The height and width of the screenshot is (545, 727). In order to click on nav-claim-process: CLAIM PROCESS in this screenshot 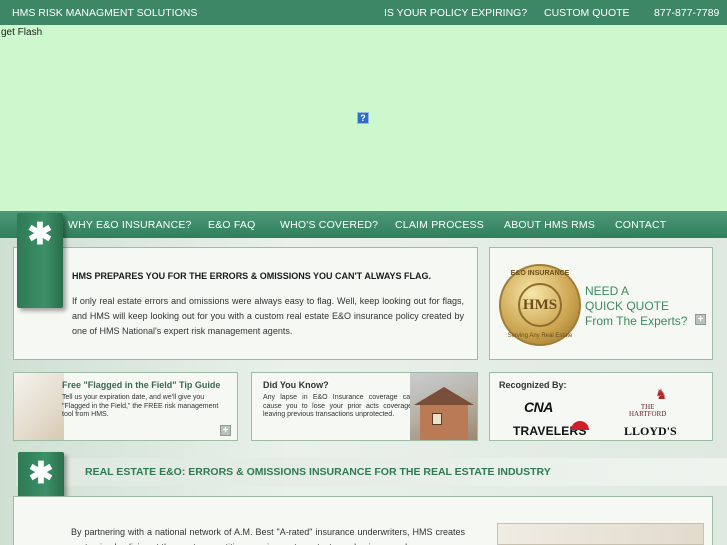, I will do `click(439, 225)`.